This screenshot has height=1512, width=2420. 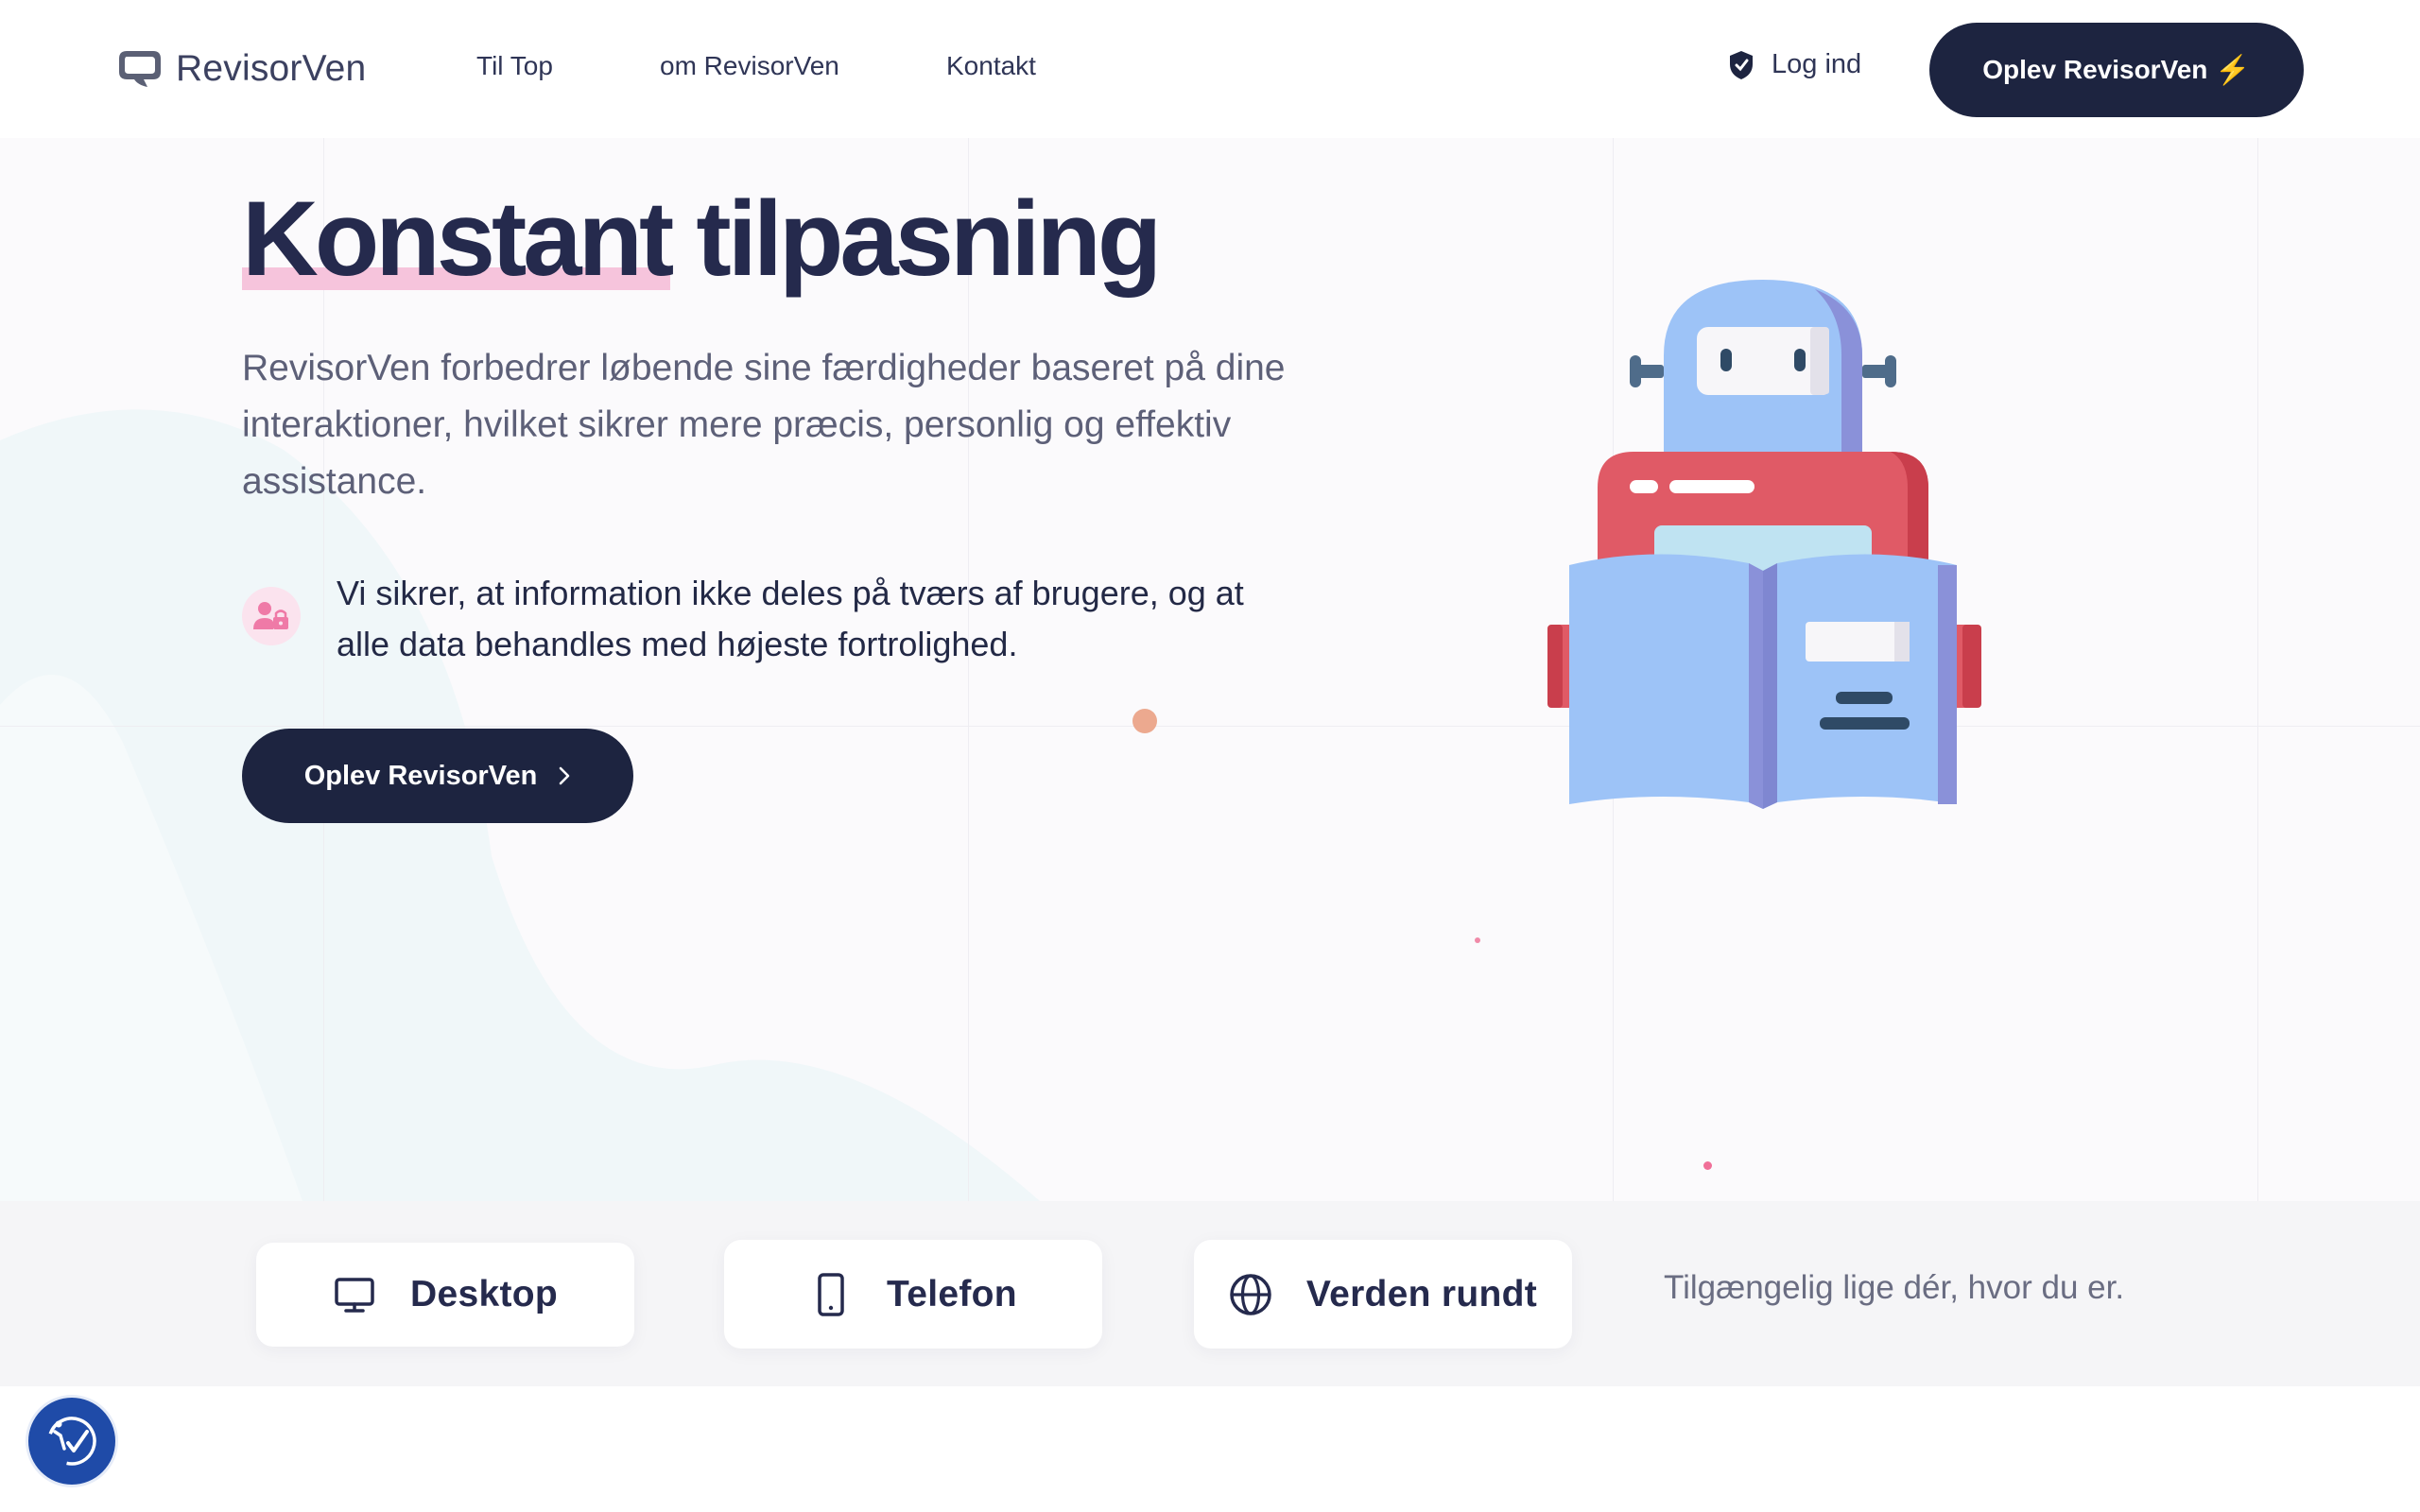 What do you see at coordinates (271, 68) in the screenshot?
I see `logo-text: RevisorVen` at bounding box center [271, 68].